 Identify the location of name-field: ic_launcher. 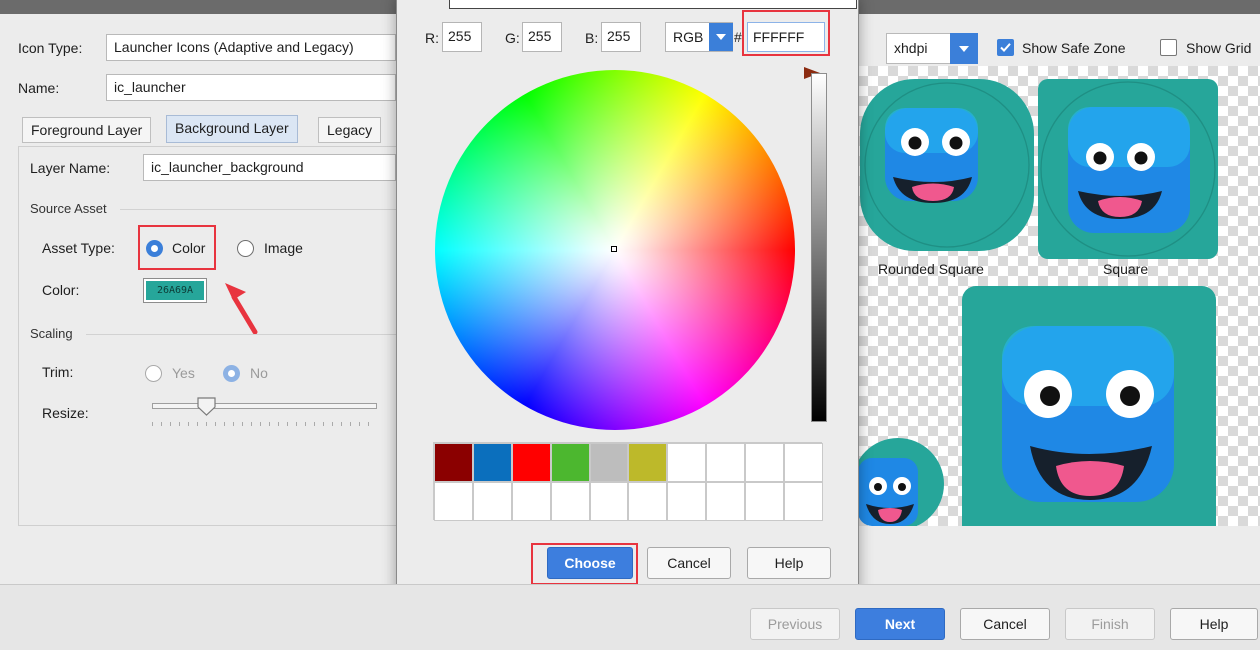
(251, 87).